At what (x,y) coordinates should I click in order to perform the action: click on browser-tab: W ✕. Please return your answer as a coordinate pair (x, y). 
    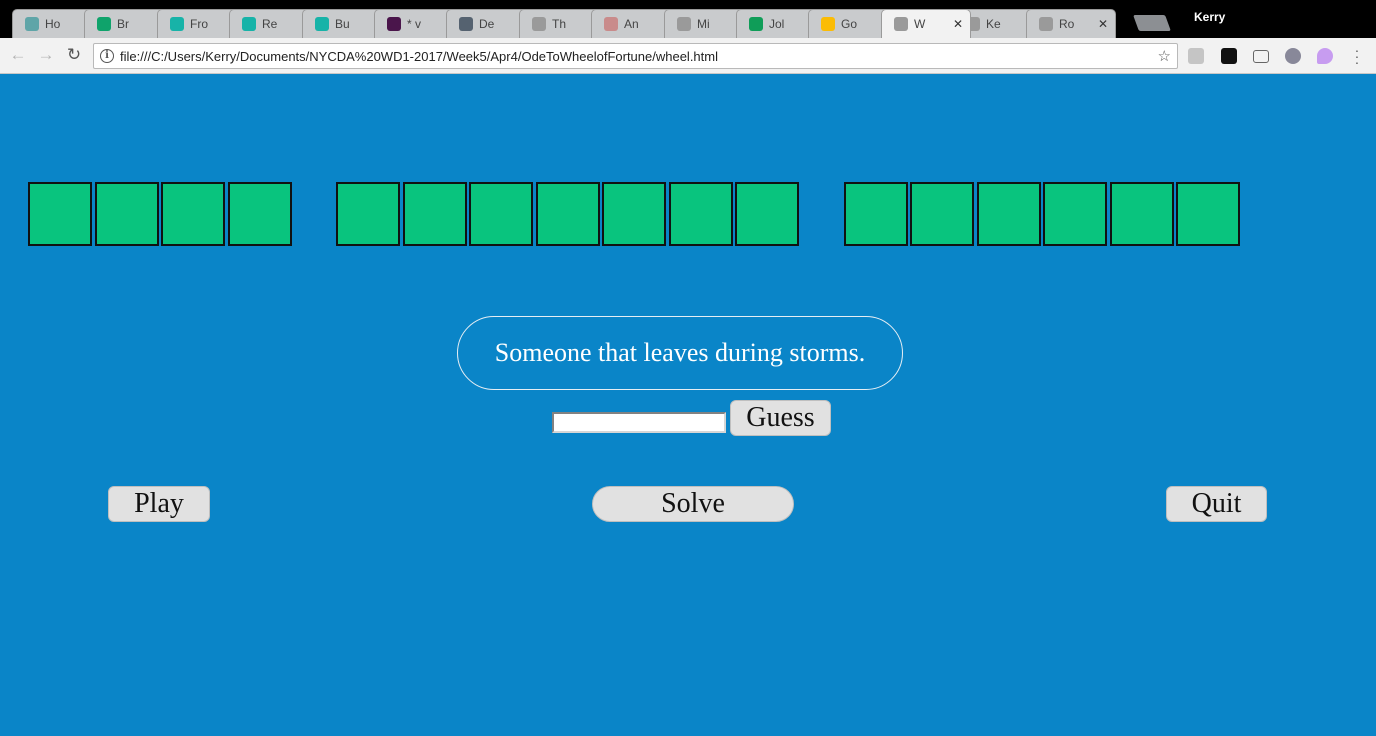
    Looking at the image, I should click on (926, 23).